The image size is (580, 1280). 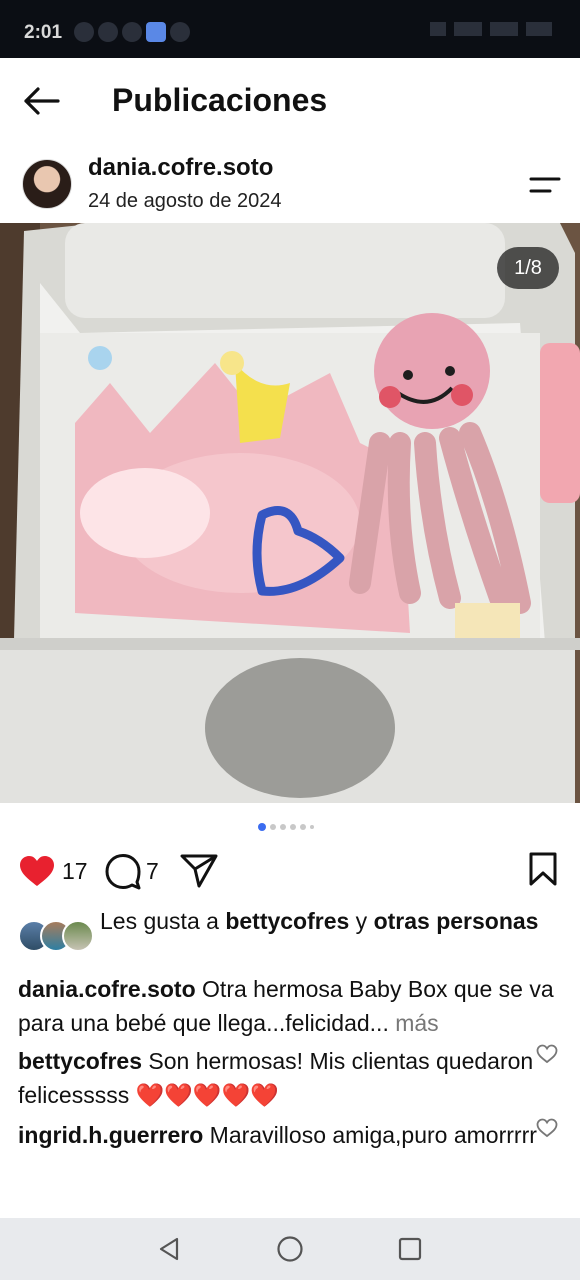 I want to click on image-counter-badge: 1/8, so click(x=528, y=268).